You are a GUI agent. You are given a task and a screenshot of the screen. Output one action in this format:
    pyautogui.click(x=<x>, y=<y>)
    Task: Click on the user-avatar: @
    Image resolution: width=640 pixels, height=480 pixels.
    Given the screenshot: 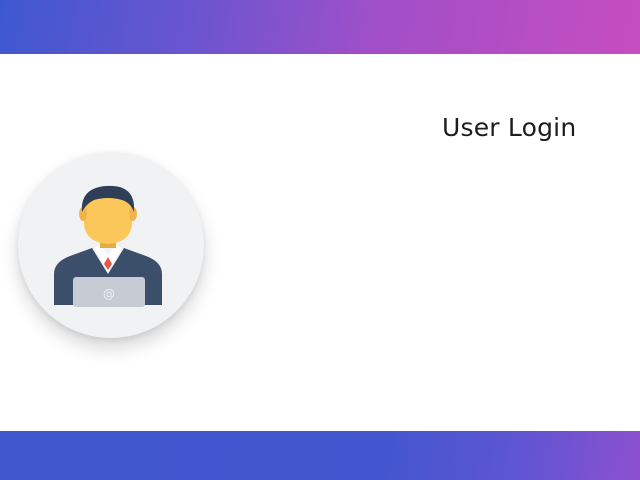 What is the action you would take?
    pyautogui.click(x=111, y=245)
    